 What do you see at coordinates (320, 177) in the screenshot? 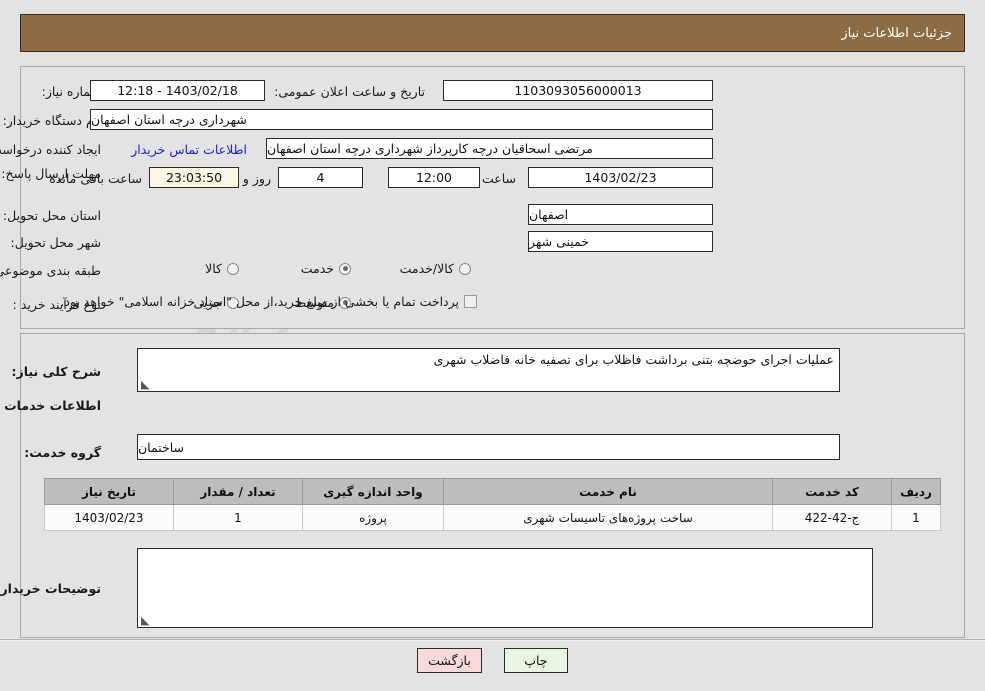
I see `remaining-days-value: 4` at bounding box center [320, 177].